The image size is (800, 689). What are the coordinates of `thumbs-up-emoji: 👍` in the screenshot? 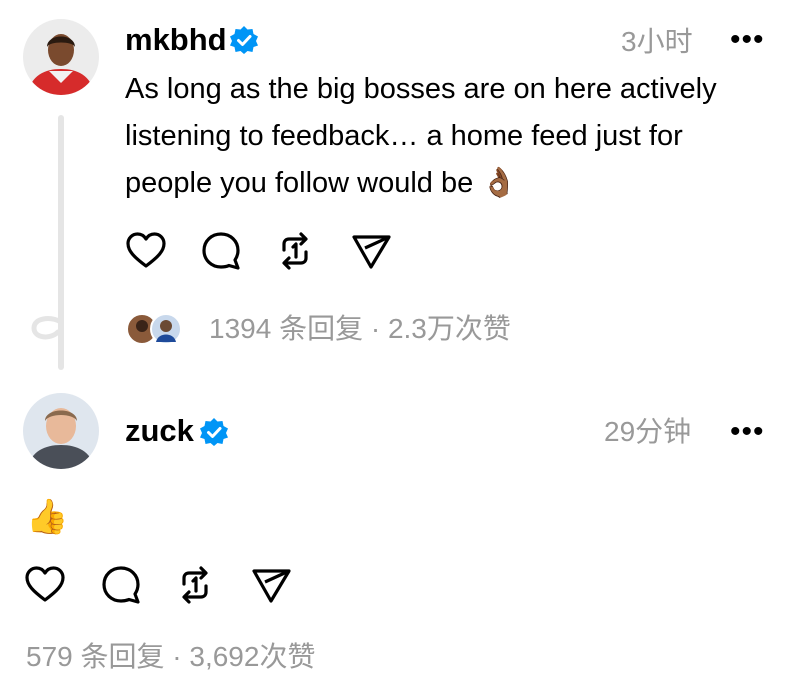 It's located at (47, 517).